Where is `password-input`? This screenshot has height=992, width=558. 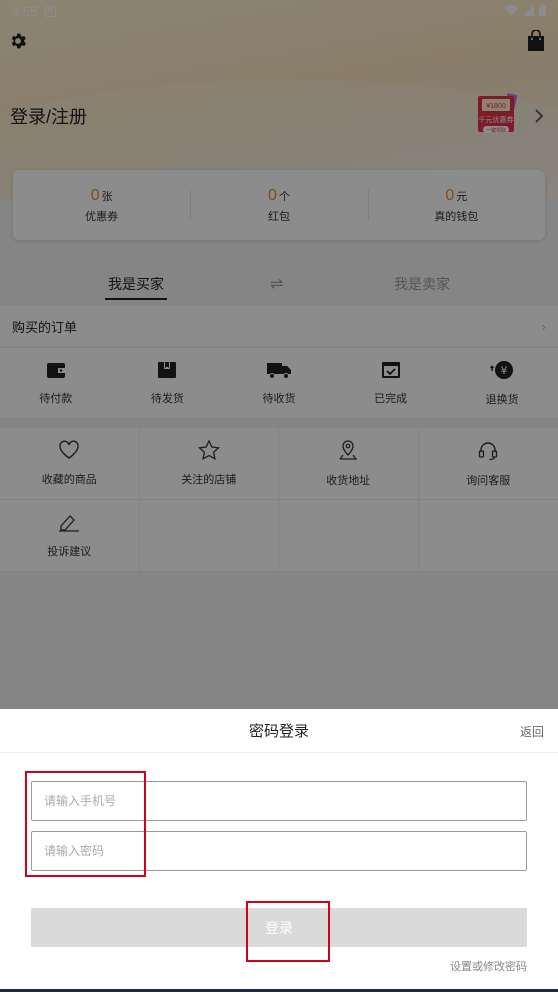
password-input is located at coordinates (279, 851).